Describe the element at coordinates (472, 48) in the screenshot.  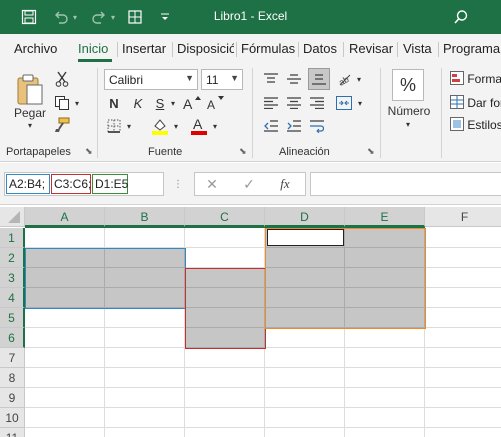
I see `tab-programador: Programa` at that location.